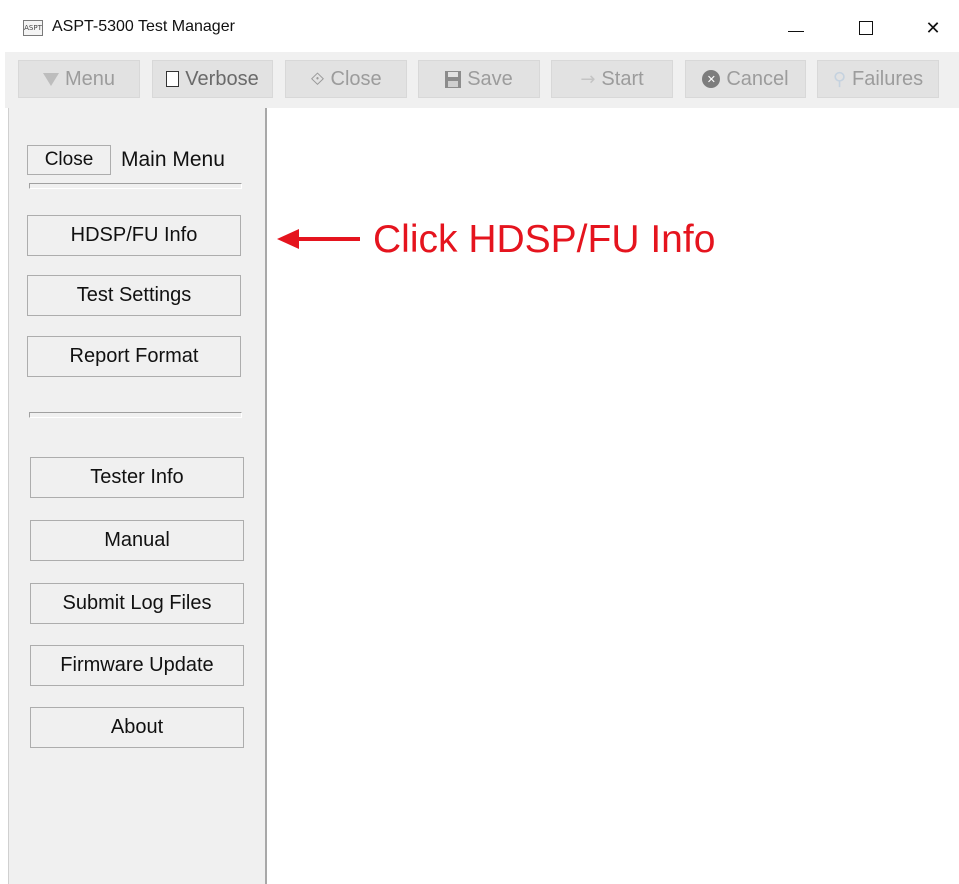 The image size is (959, 884). What do you see at coordinates (544, 239) in the screenshot?
I see `annotation-text: Click HDSP/FU Info` at bounding box center [544, 239].